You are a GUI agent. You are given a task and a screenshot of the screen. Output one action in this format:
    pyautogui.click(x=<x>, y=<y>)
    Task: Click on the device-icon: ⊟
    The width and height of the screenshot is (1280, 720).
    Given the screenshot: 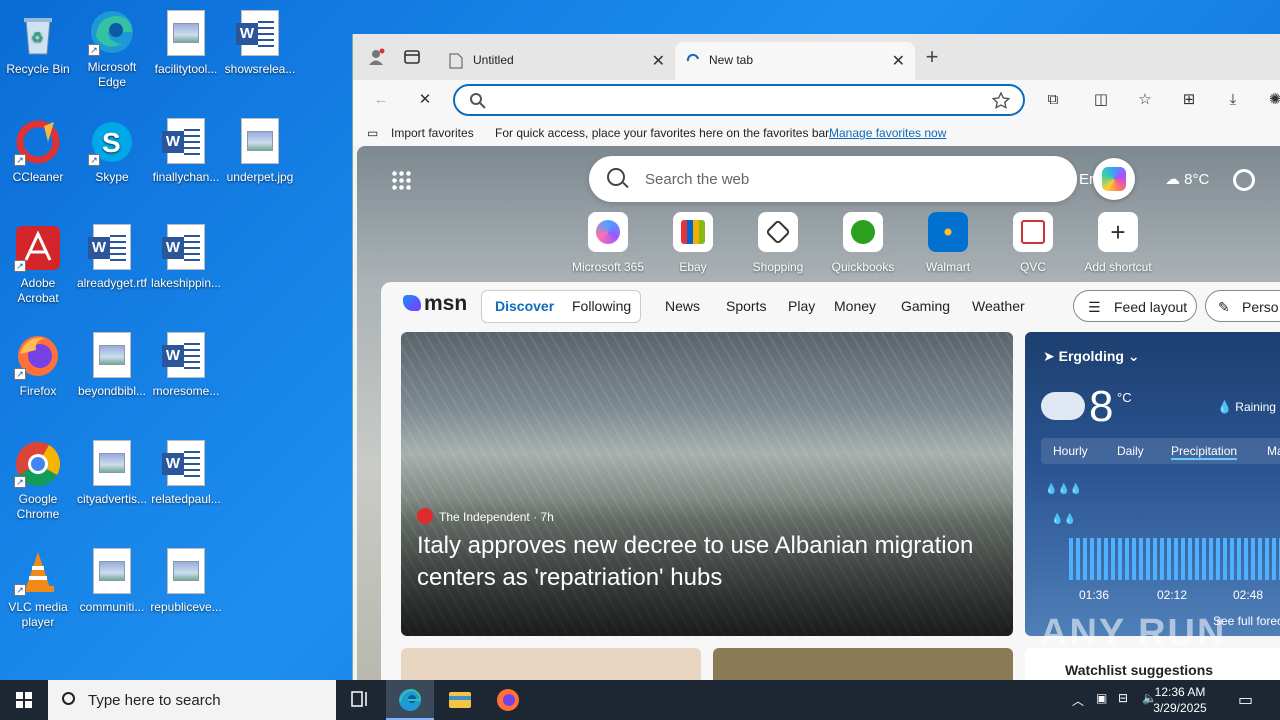 What is the action you would take?
    pyautogui.click(x=1123, y=698)
    